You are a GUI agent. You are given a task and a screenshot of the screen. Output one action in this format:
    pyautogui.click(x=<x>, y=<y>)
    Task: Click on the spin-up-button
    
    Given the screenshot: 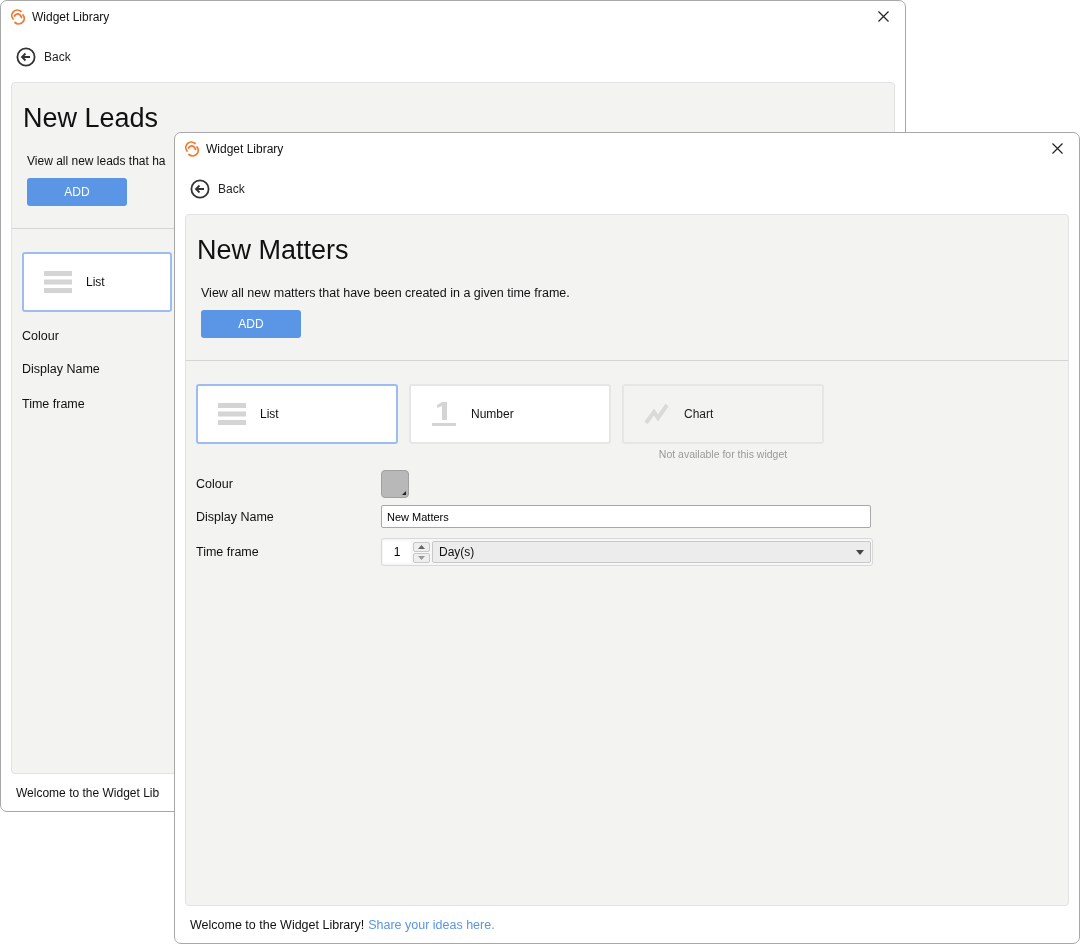 What is the action you would take?
    pyautogui.click(x=421, y=546)
    